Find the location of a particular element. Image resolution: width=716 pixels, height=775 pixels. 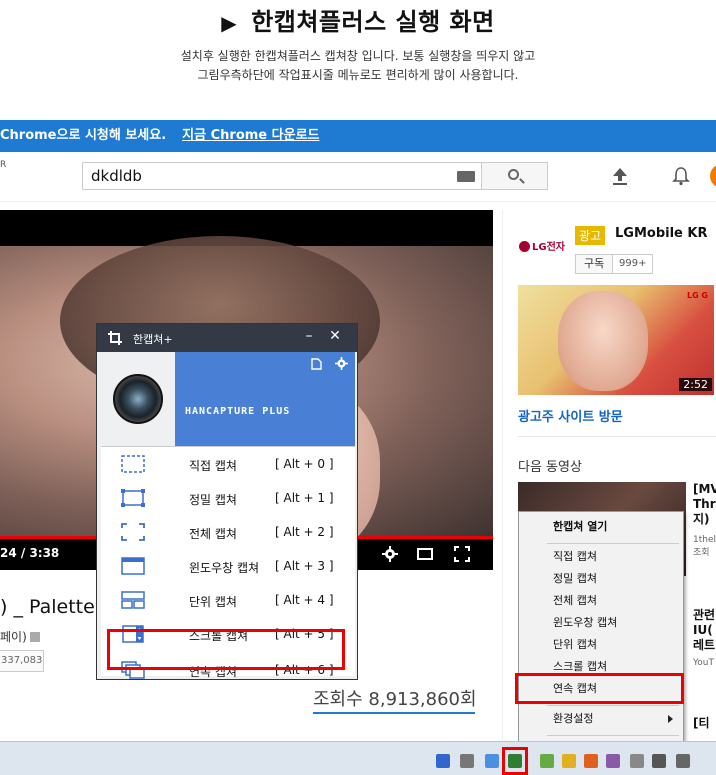

capture-item-label: 정밀 캡쳐 is located at coordinates (213, 500).